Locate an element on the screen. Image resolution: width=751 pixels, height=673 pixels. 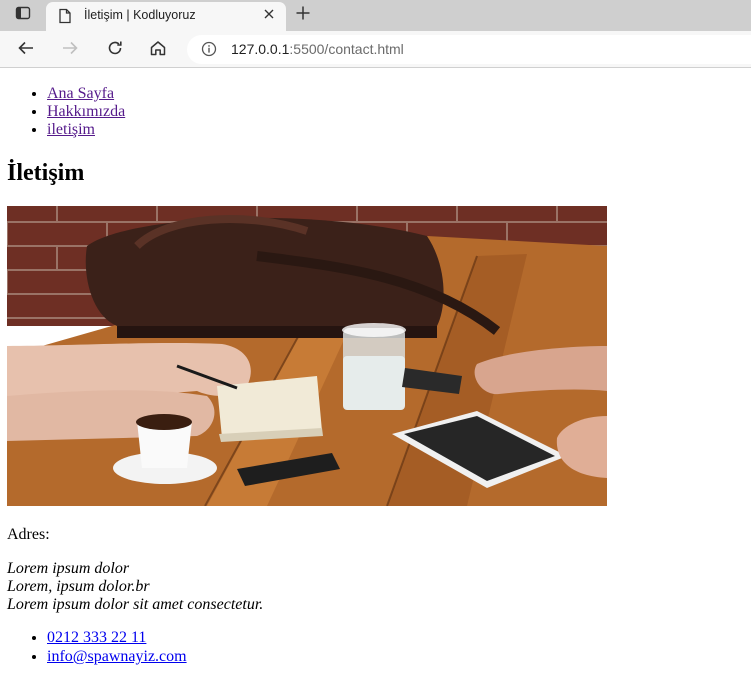
close-icon is located at coordinates (269, 15).